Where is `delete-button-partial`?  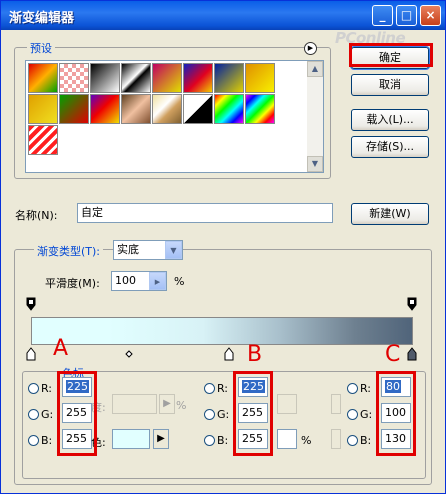 delete-button-partial is located at coordinates (336, 404).